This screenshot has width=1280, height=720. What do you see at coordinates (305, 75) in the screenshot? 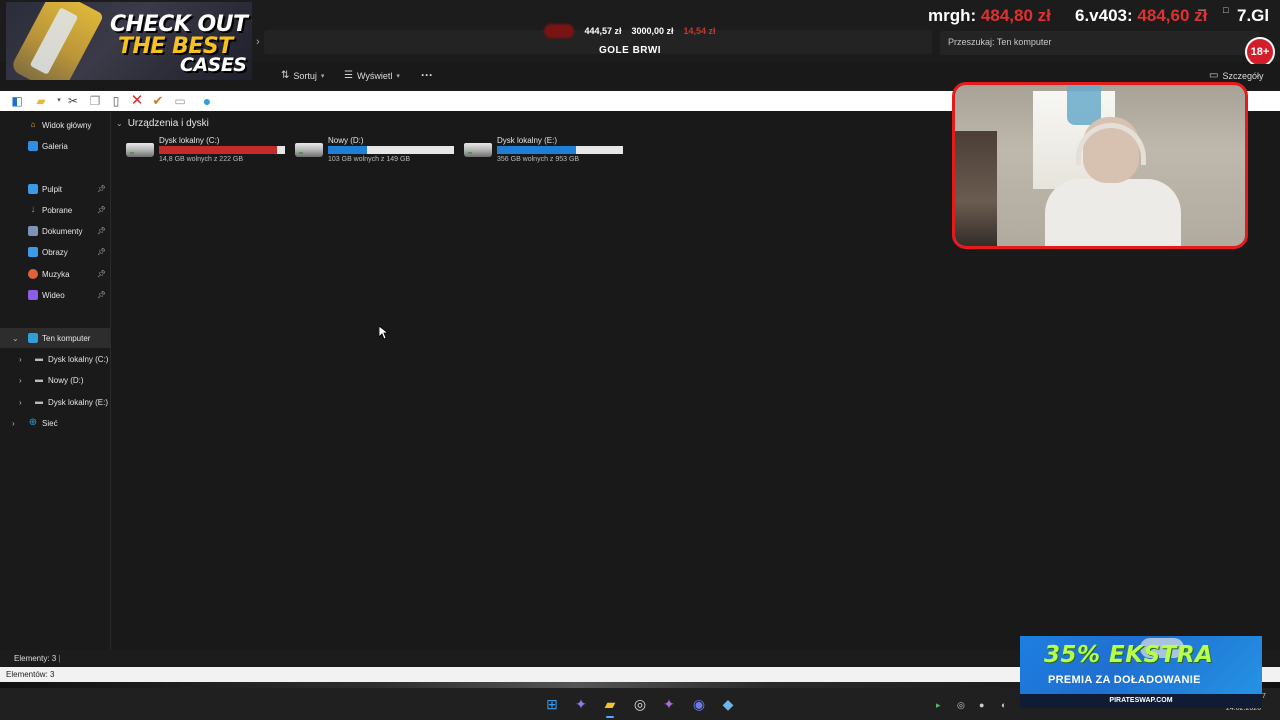
I see `sort-label: Sortuj` at bounding box center [305, 75].